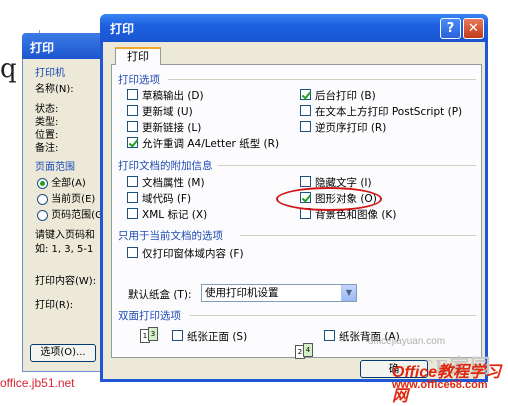  What do you see at coordinates (338, 95) in the screenshot?
I see `checkbox-background-printing: 后台打印 (B)` at bounding box center [338, 95].